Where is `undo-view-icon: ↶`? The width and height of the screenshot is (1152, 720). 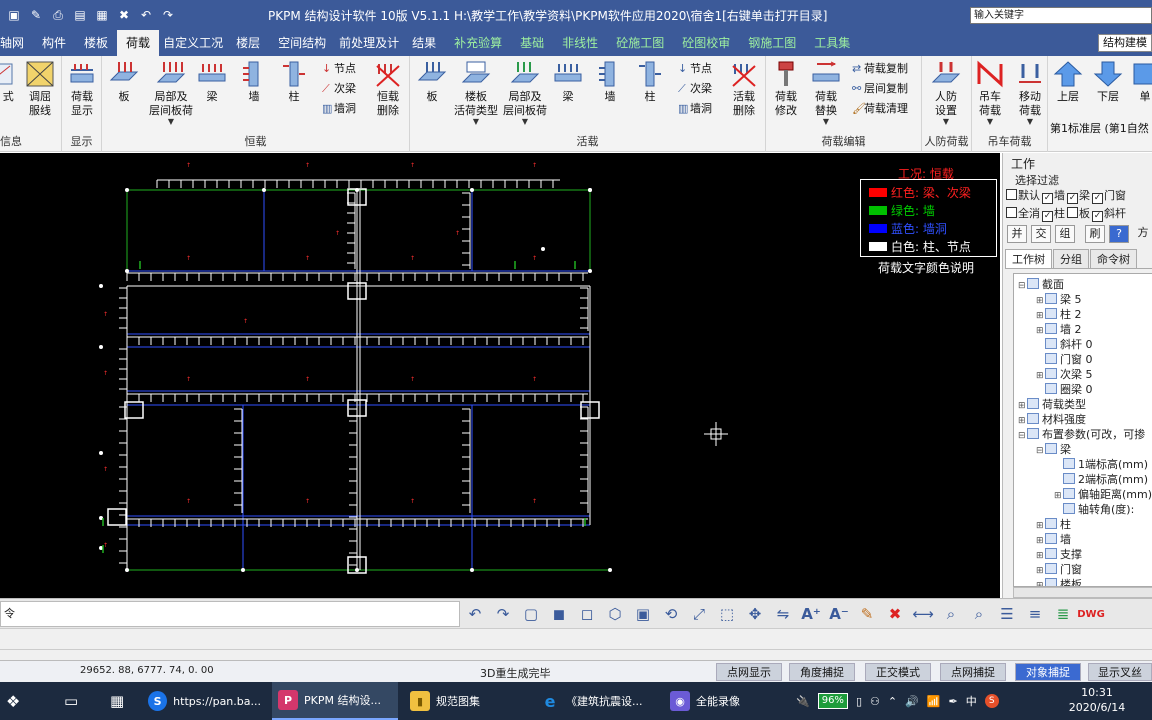 undo-view-icon: ↶ is located at coordinates (475, 614).